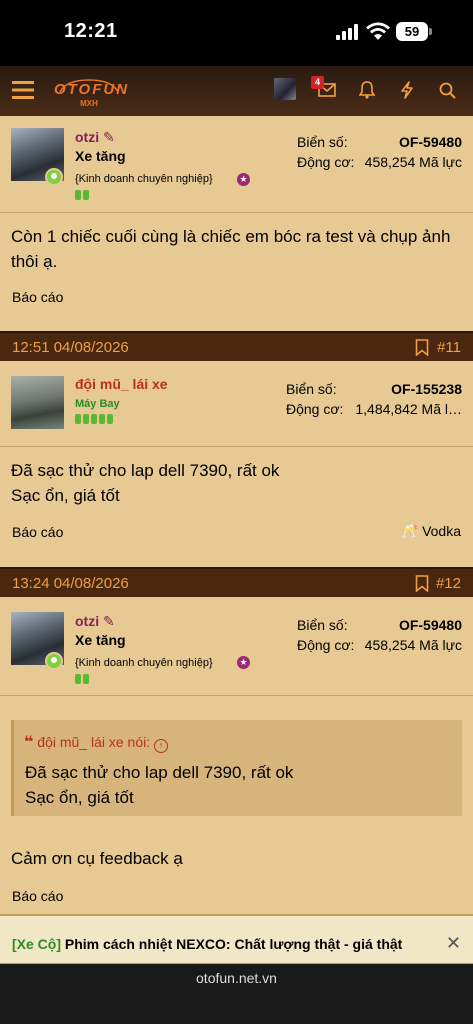  I want to click on browser-address-bar: otofun.net.vn, so click(236, 994).